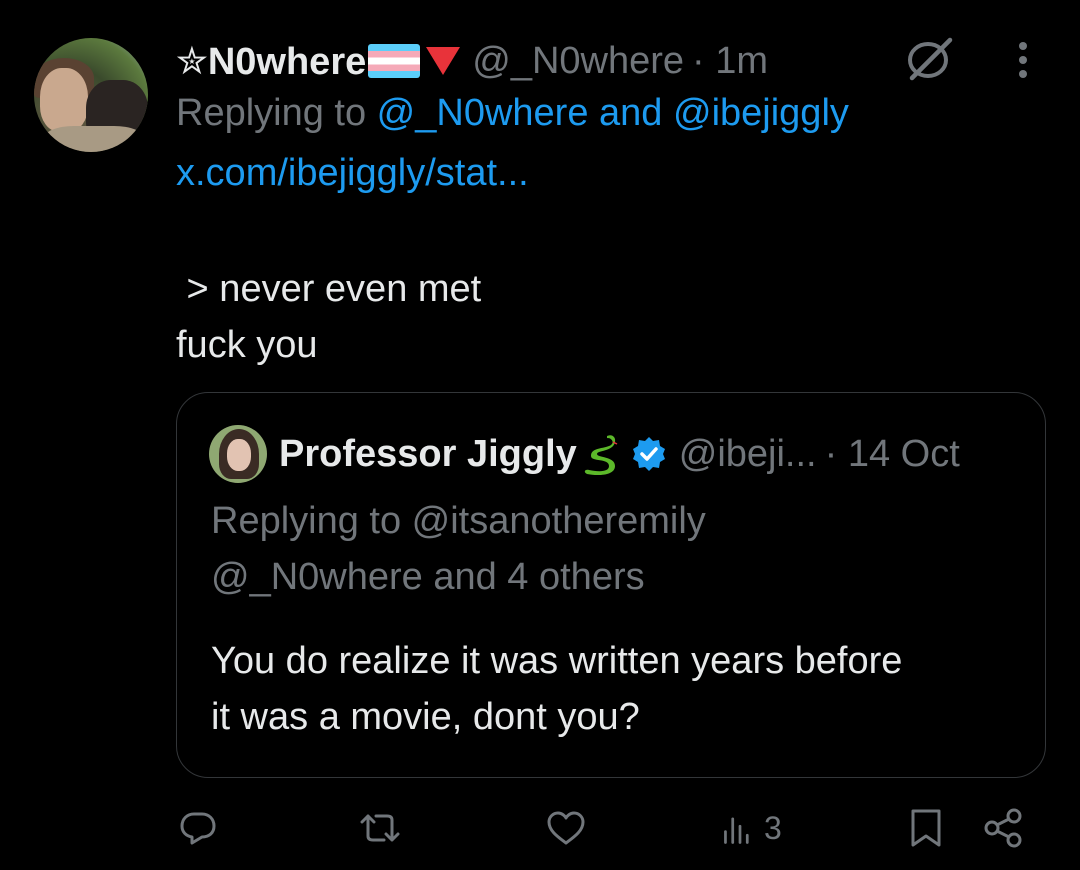 This screenshot has width=1080, height=870. I want to click on quoted-replying-to-line-2: @_N0where and 4 others, so click(428, 577).